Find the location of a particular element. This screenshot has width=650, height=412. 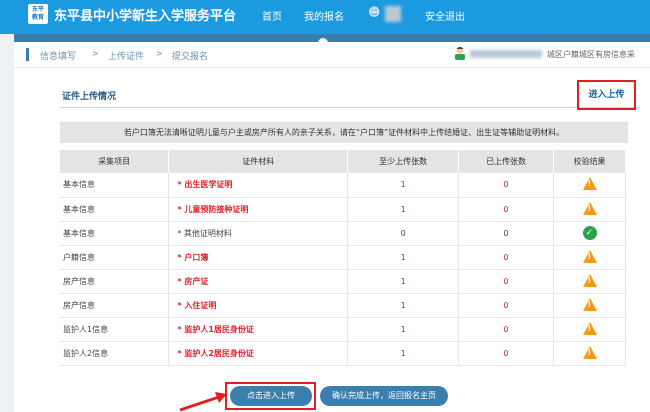

status-cell: ✓ is located at coordinates (589, 233).